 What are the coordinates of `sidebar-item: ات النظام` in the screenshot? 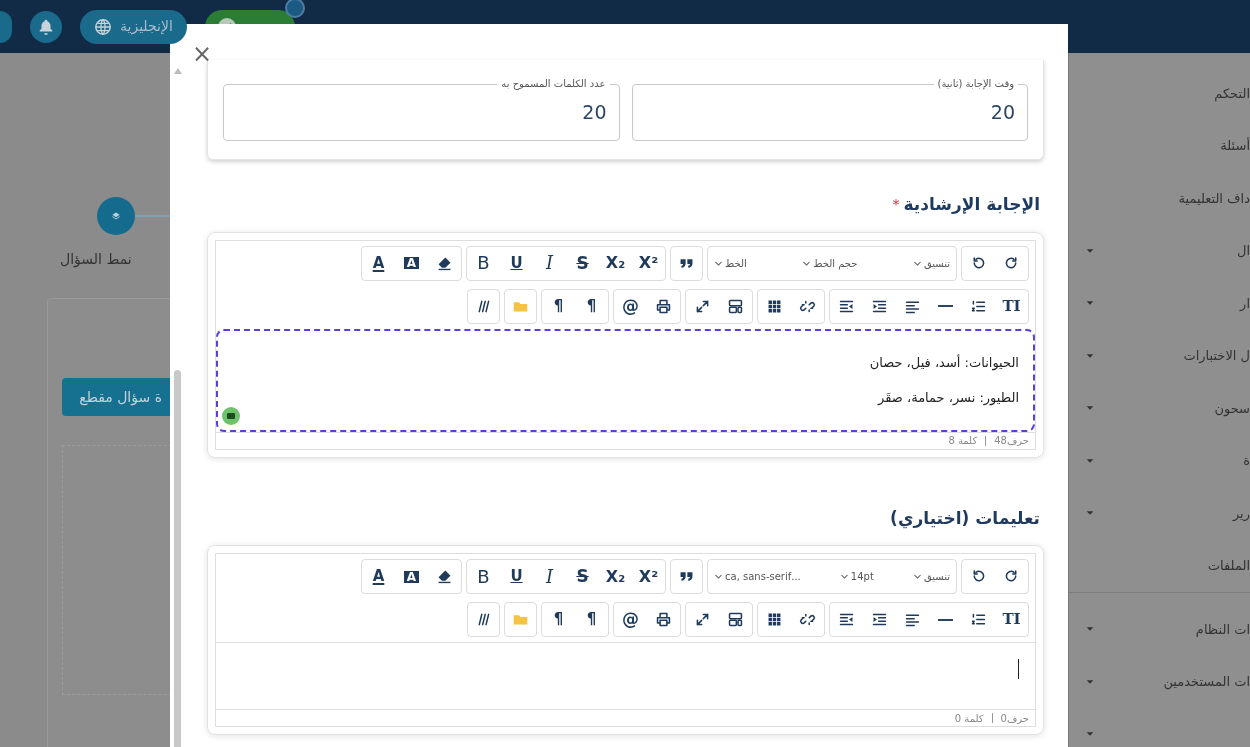 It's located at (1222, 629).